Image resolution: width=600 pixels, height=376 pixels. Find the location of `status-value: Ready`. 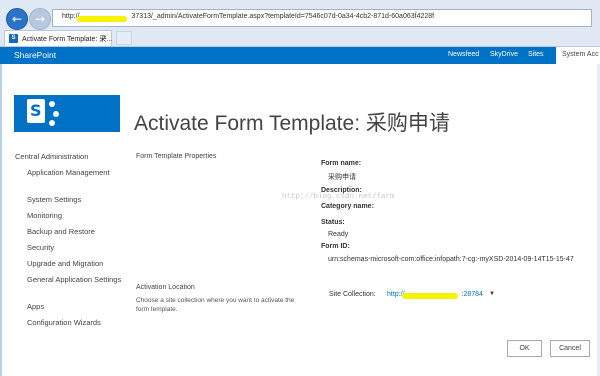

status-value: Ready is located at coordinates (338, 234).